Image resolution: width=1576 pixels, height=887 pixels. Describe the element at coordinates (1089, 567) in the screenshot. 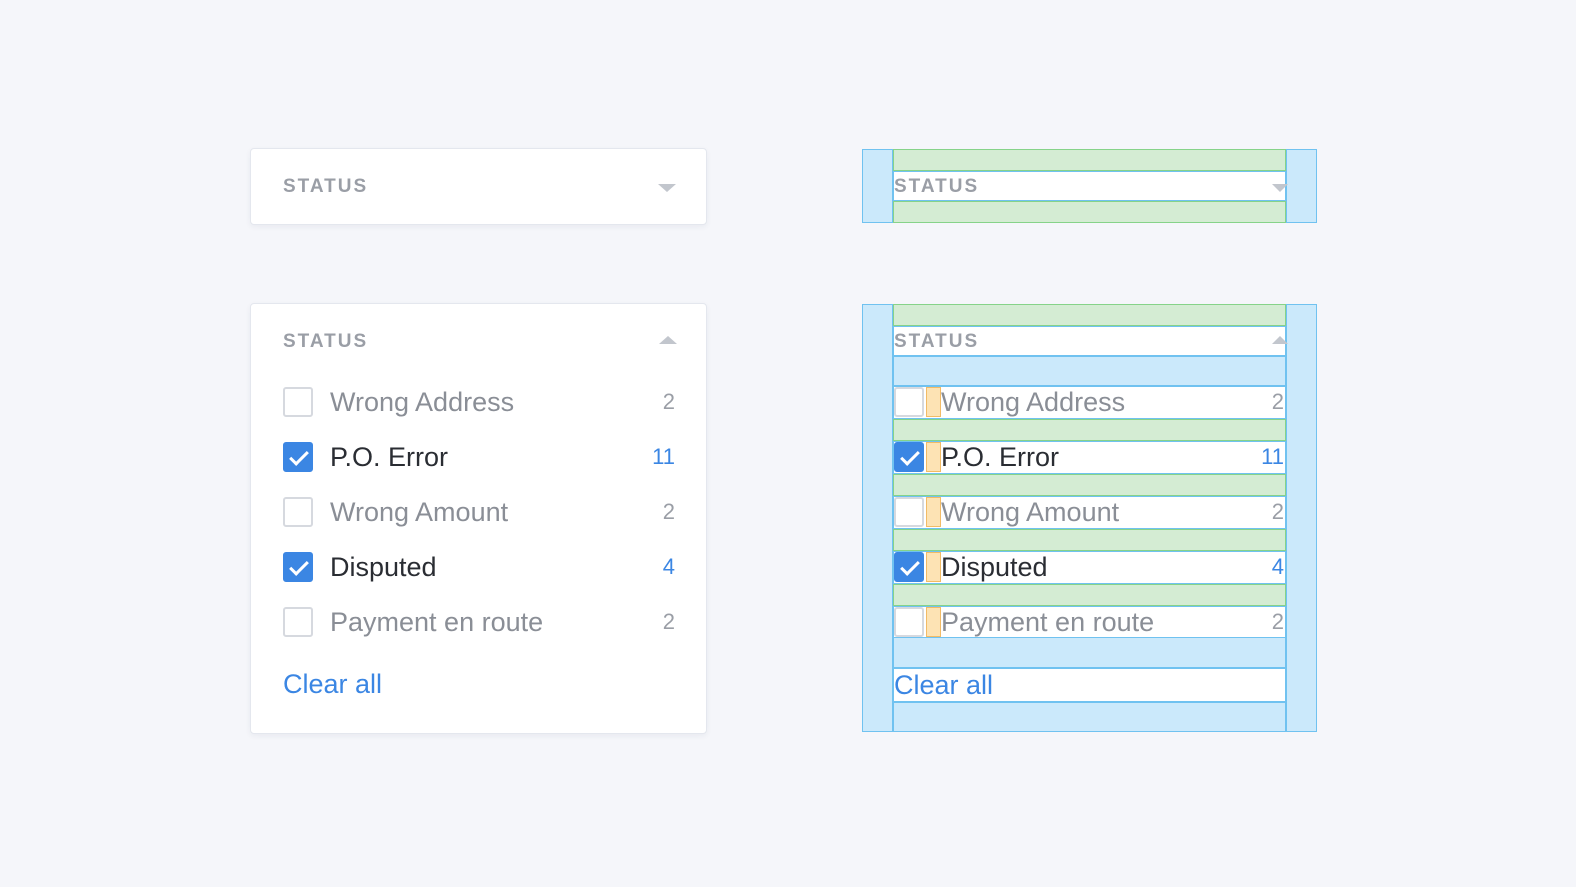

I see `row-content-box: Disputed 4` at that location.